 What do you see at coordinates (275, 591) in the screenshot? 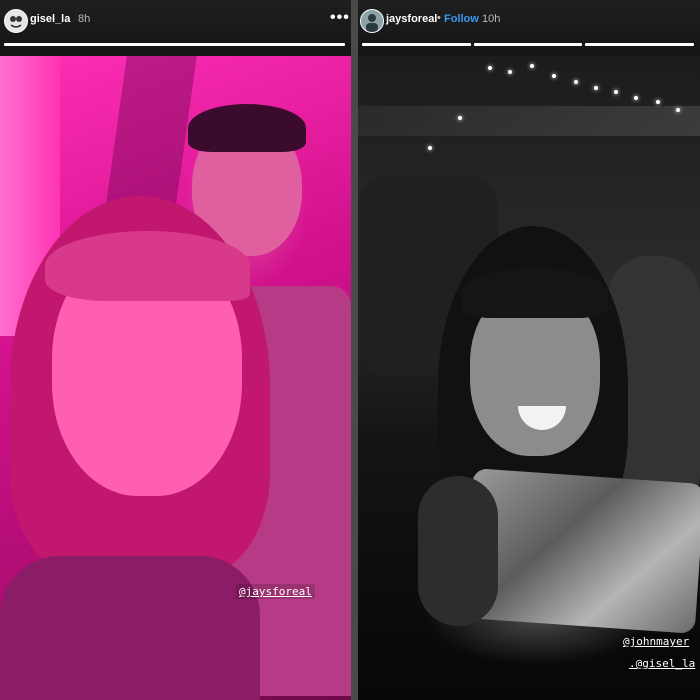
I see `mention-tag: @jaysforeal` at bounding box center [275, 591].